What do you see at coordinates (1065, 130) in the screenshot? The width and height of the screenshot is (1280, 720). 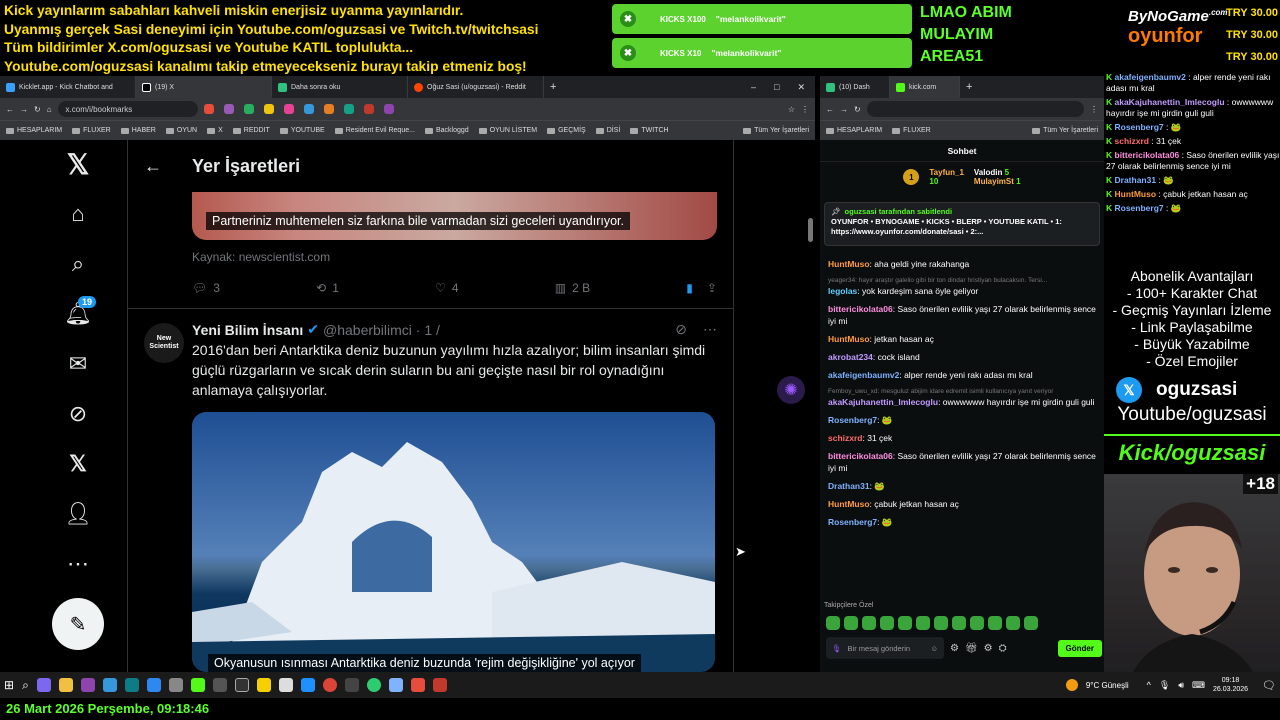 I see `bookmark-item: Tüm Yer İşaretleri` at bounding box center [1065, 130].